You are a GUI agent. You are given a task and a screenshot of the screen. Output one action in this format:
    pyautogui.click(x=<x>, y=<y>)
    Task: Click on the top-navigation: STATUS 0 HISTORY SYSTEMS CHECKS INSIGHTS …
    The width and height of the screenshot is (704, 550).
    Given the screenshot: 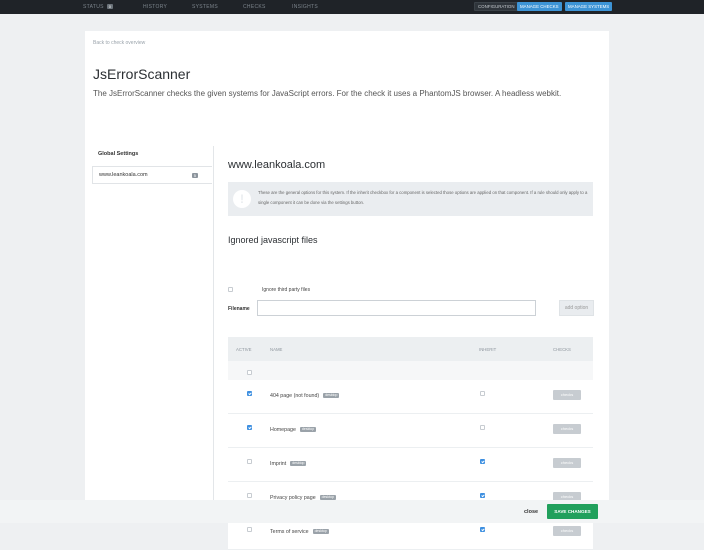 What is the action you would take?
    pyautogui.click(x=352, y=7)
    